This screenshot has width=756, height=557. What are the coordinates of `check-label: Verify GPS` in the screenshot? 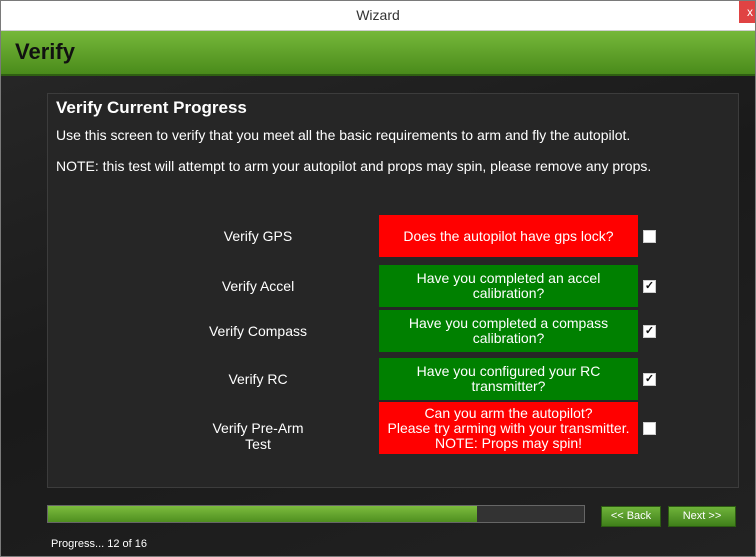 It's located at (258, 236).